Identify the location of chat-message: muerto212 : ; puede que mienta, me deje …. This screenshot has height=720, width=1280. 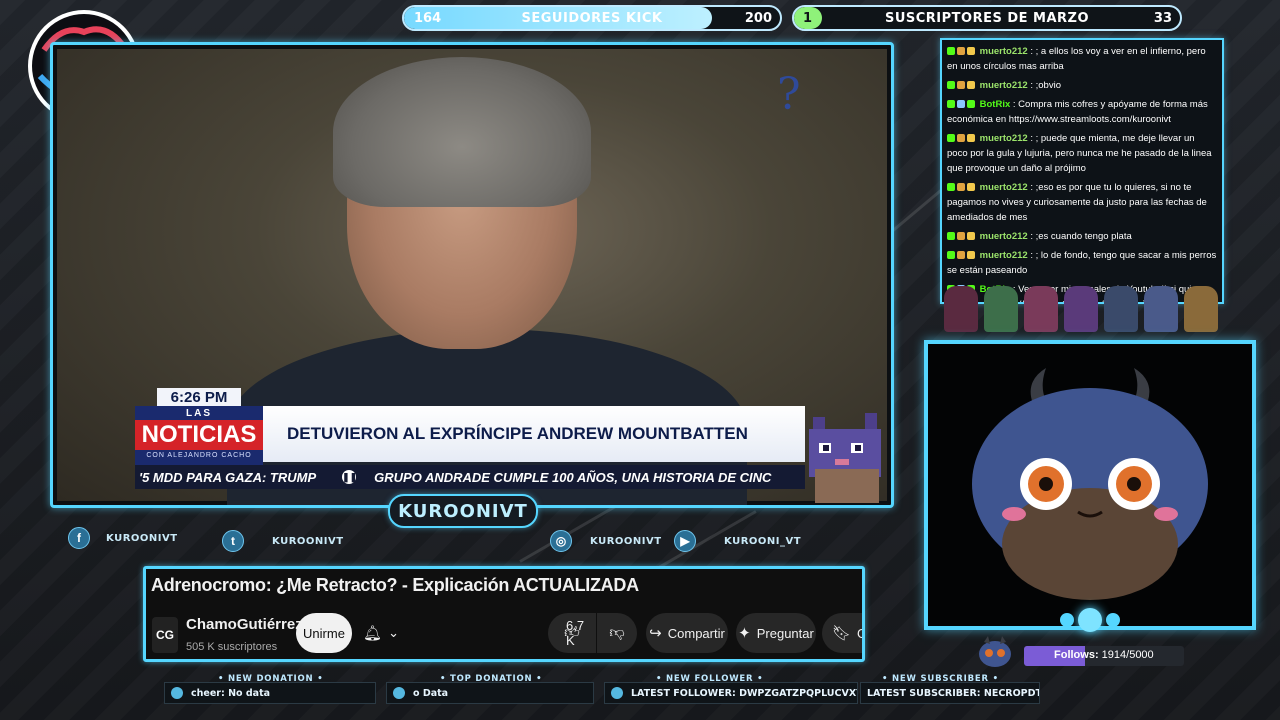
(1082, 153).